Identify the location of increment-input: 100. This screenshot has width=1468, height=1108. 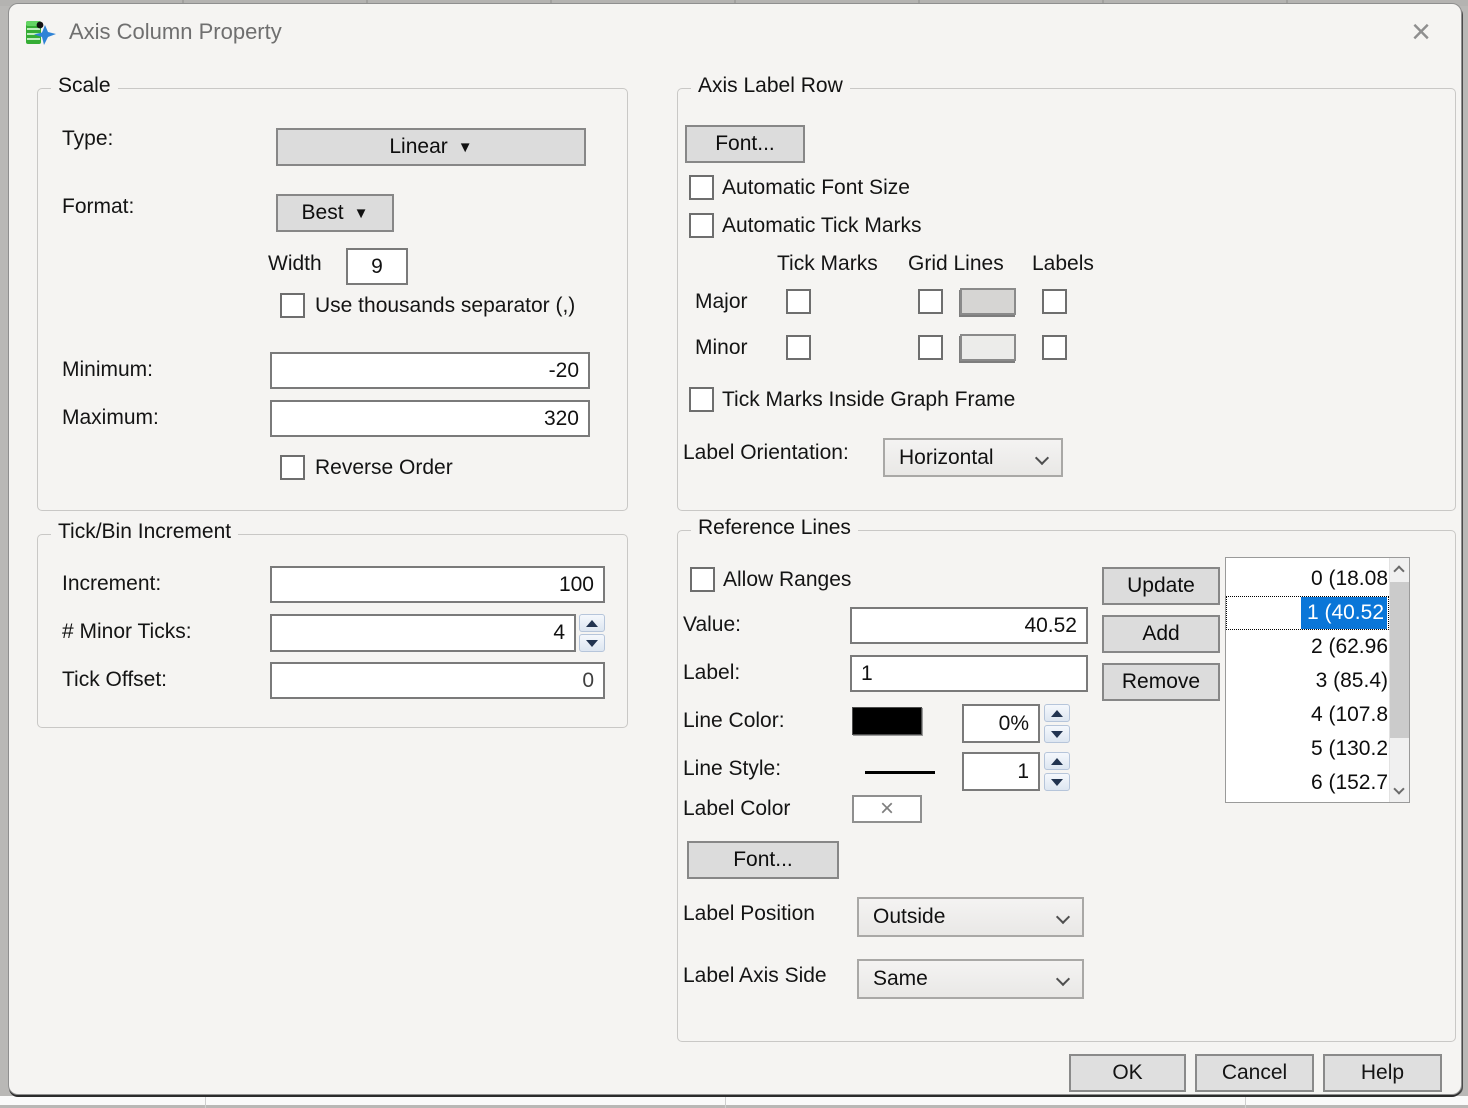
(437, 584).